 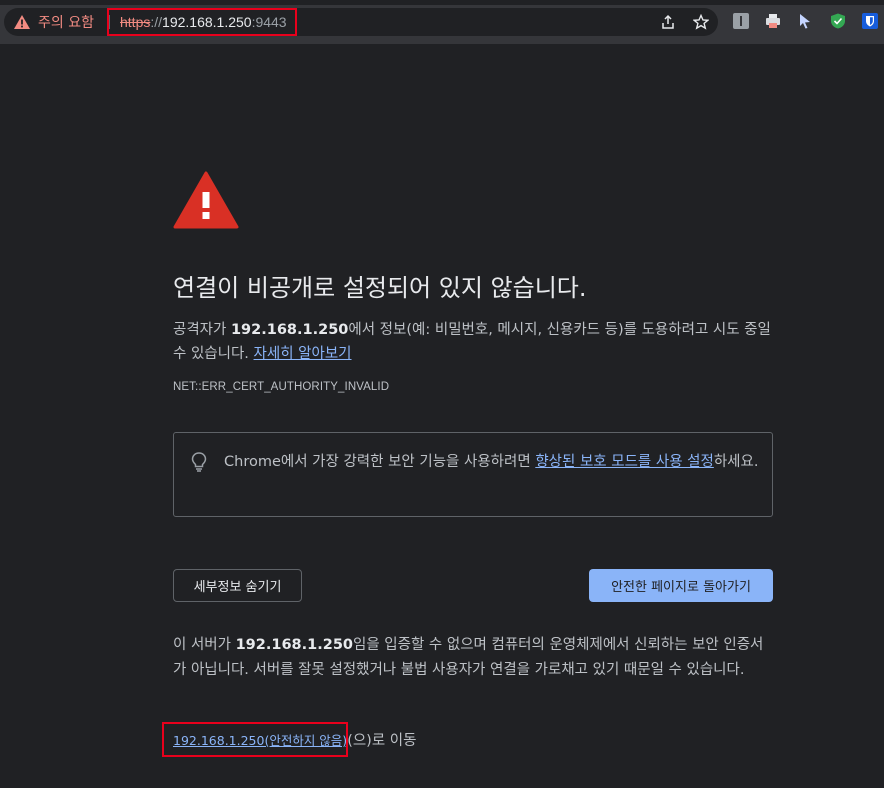 What do you see at coordinates (204, 645) in the screenshot?
I see `detail-prefix: 이 서버가` at bounding box center [204, 645].